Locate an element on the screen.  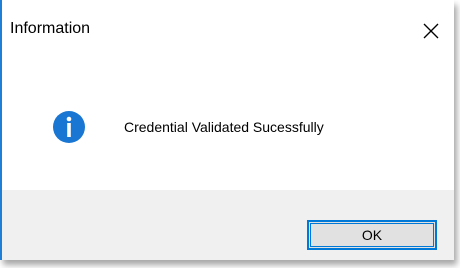
dialog-message: Credential Validated Sucessfully is located at coordinates (224, 127).